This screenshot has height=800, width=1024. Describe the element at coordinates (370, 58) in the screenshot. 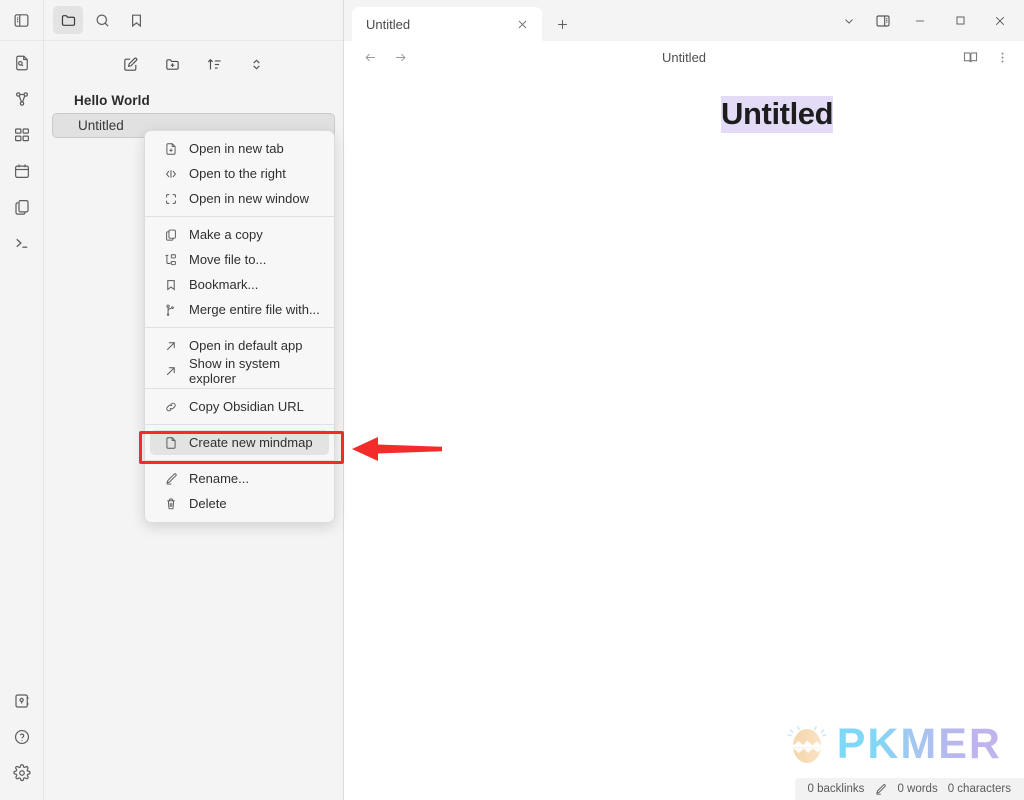

I see `navigate-back-icon` at that location.